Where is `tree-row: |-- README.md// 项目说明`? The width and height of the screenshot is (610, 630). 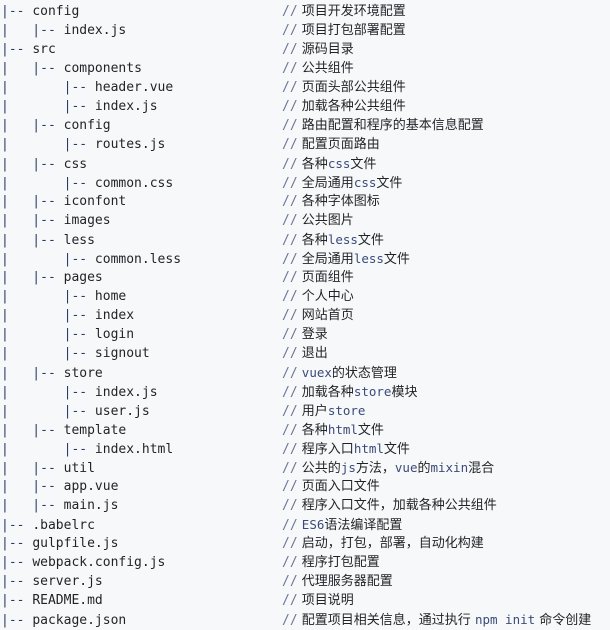 tree-row: |-- README.md// 项目说明 is located at coordinates (305, 600).